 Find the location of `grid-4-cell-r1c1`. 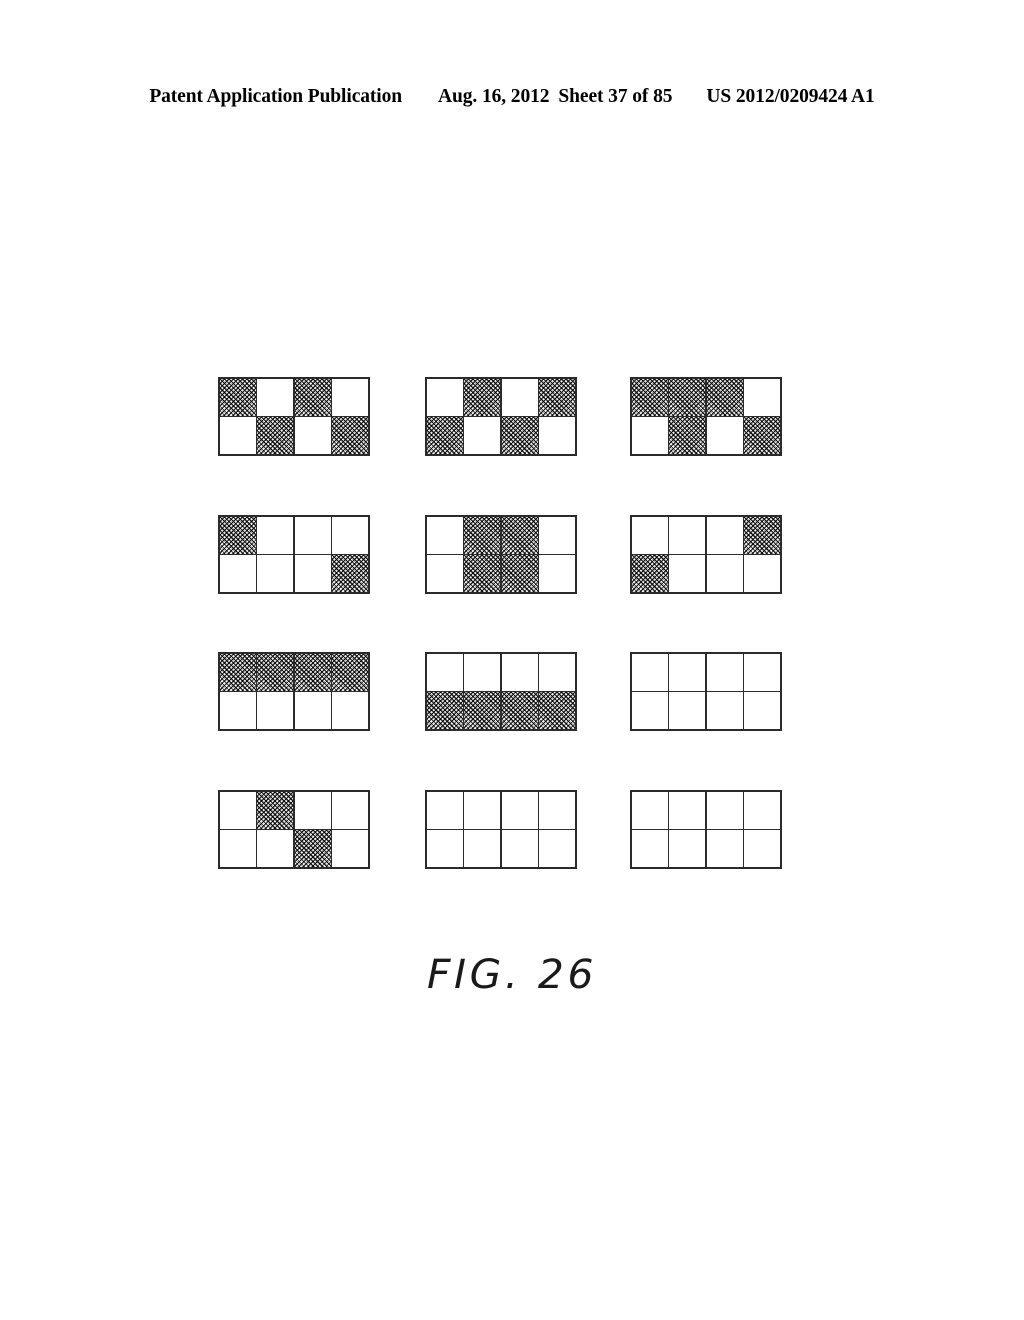

grid-4-cell-r1c1 is located at coordinates (237, 535).